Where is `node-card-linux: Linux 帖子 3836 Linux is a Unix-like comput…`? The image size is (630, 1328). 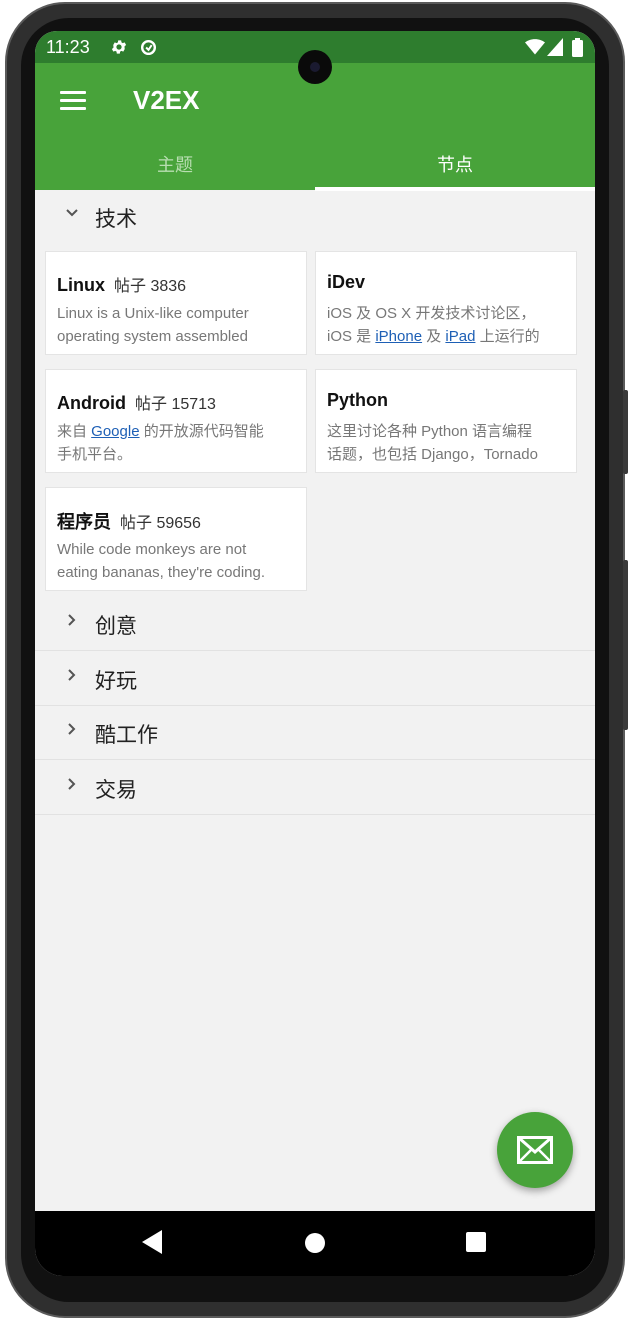 node-card-linux: Linux 帖子 3836 Linux is a Unix-like comput… is located at coordinates (176, 303).